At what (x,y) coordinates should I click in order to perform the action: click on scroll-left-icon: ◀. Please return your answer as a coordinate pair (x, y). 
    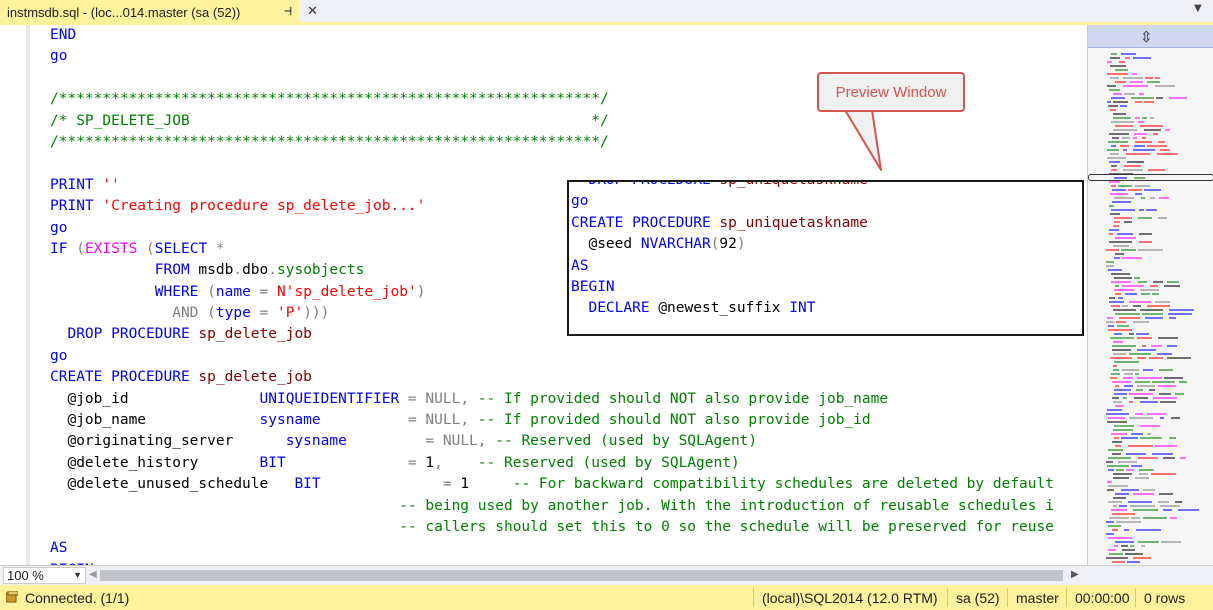
    Looking at the image, I should click on (93, 574).